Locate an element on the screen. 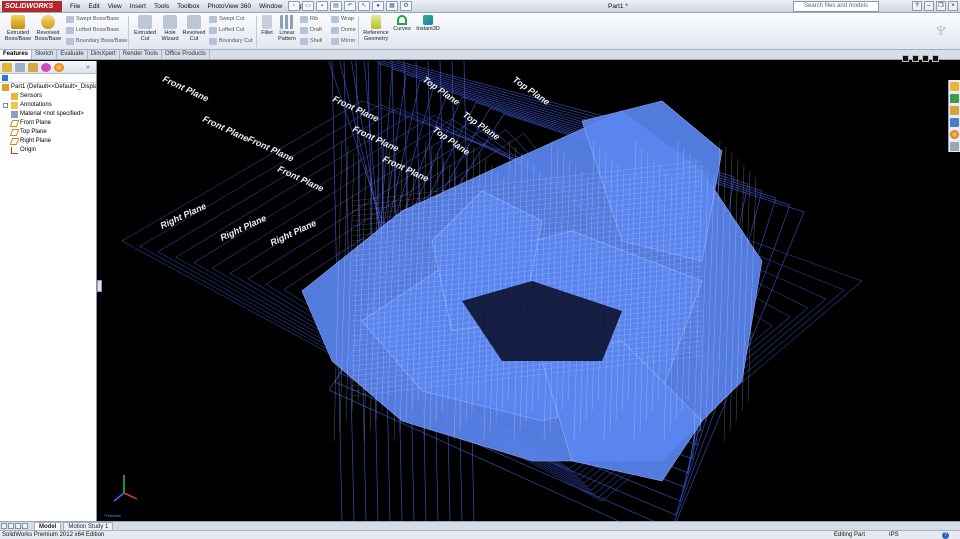  reference-geometry-button: Reference Geometry is located at coordinates (376, 28).